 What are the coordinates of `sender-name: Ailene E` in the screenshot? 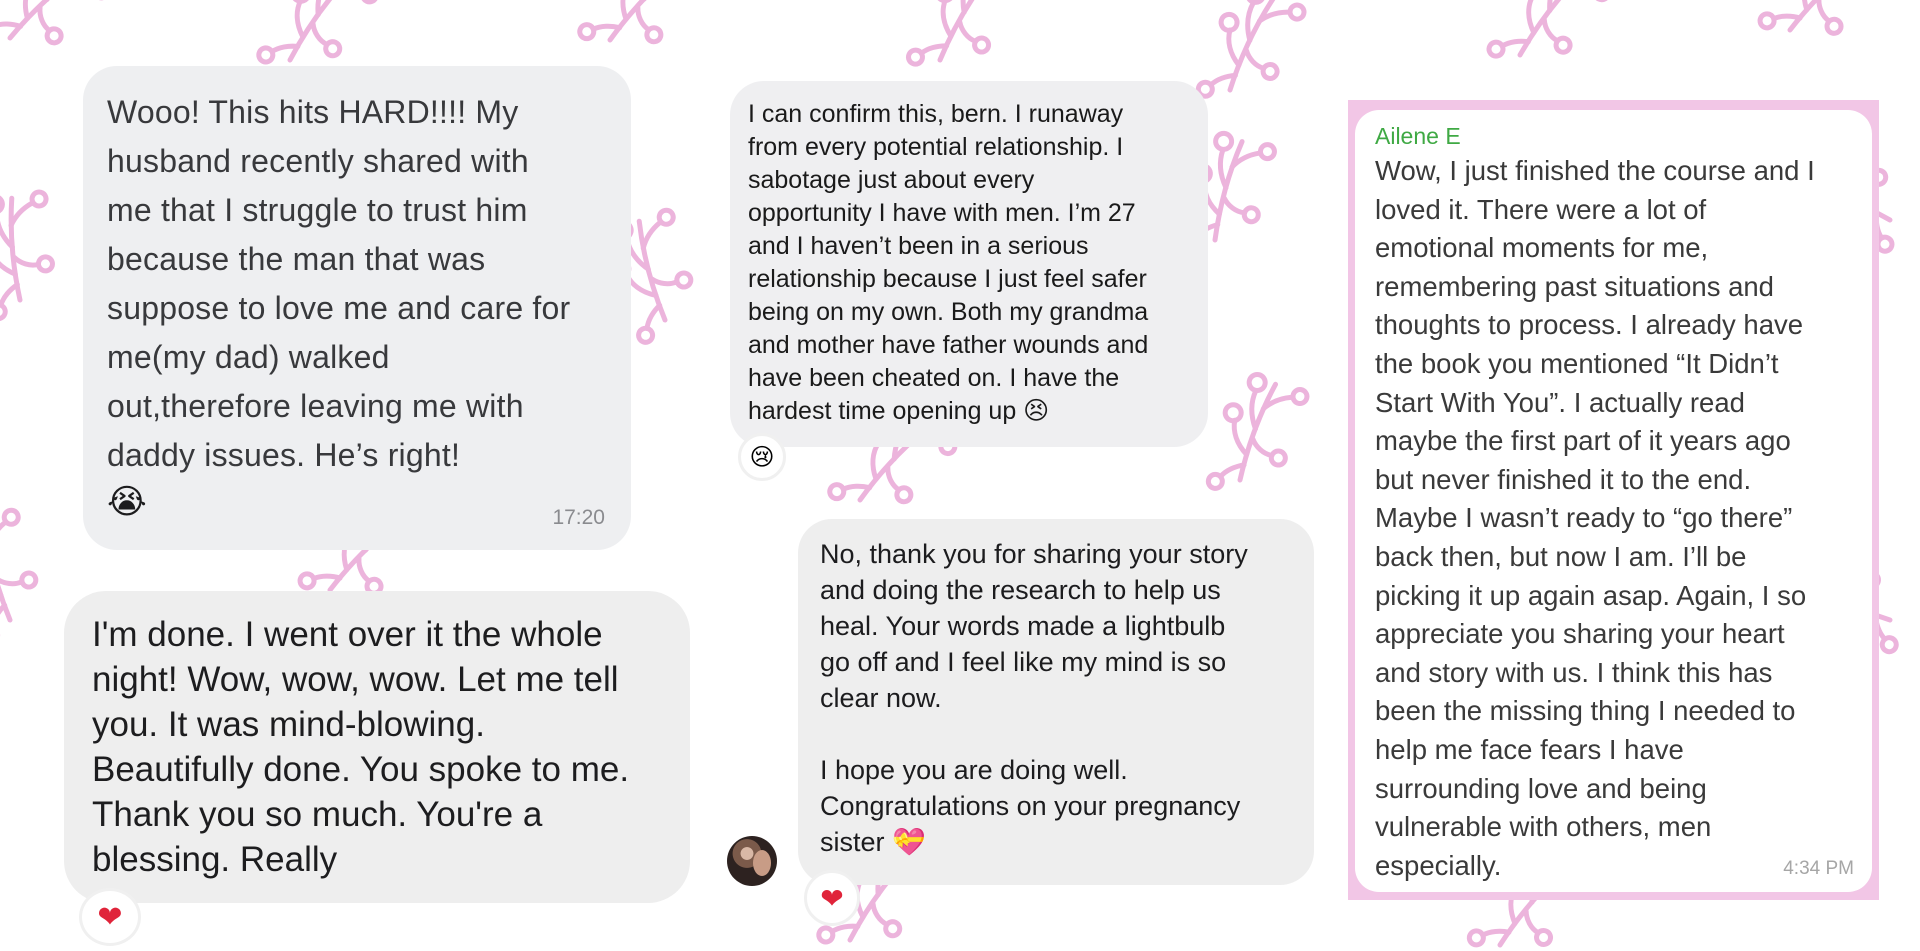 It's located at (1418, 136).